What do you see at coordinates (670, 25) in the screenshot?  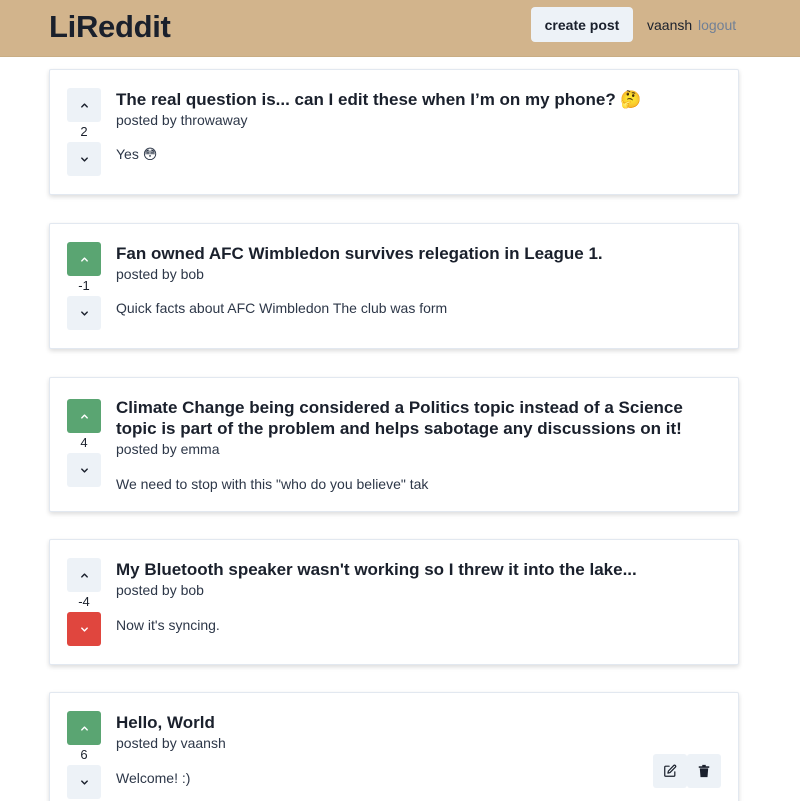 I see `username: vaansh` at bounding box center [670, 25].